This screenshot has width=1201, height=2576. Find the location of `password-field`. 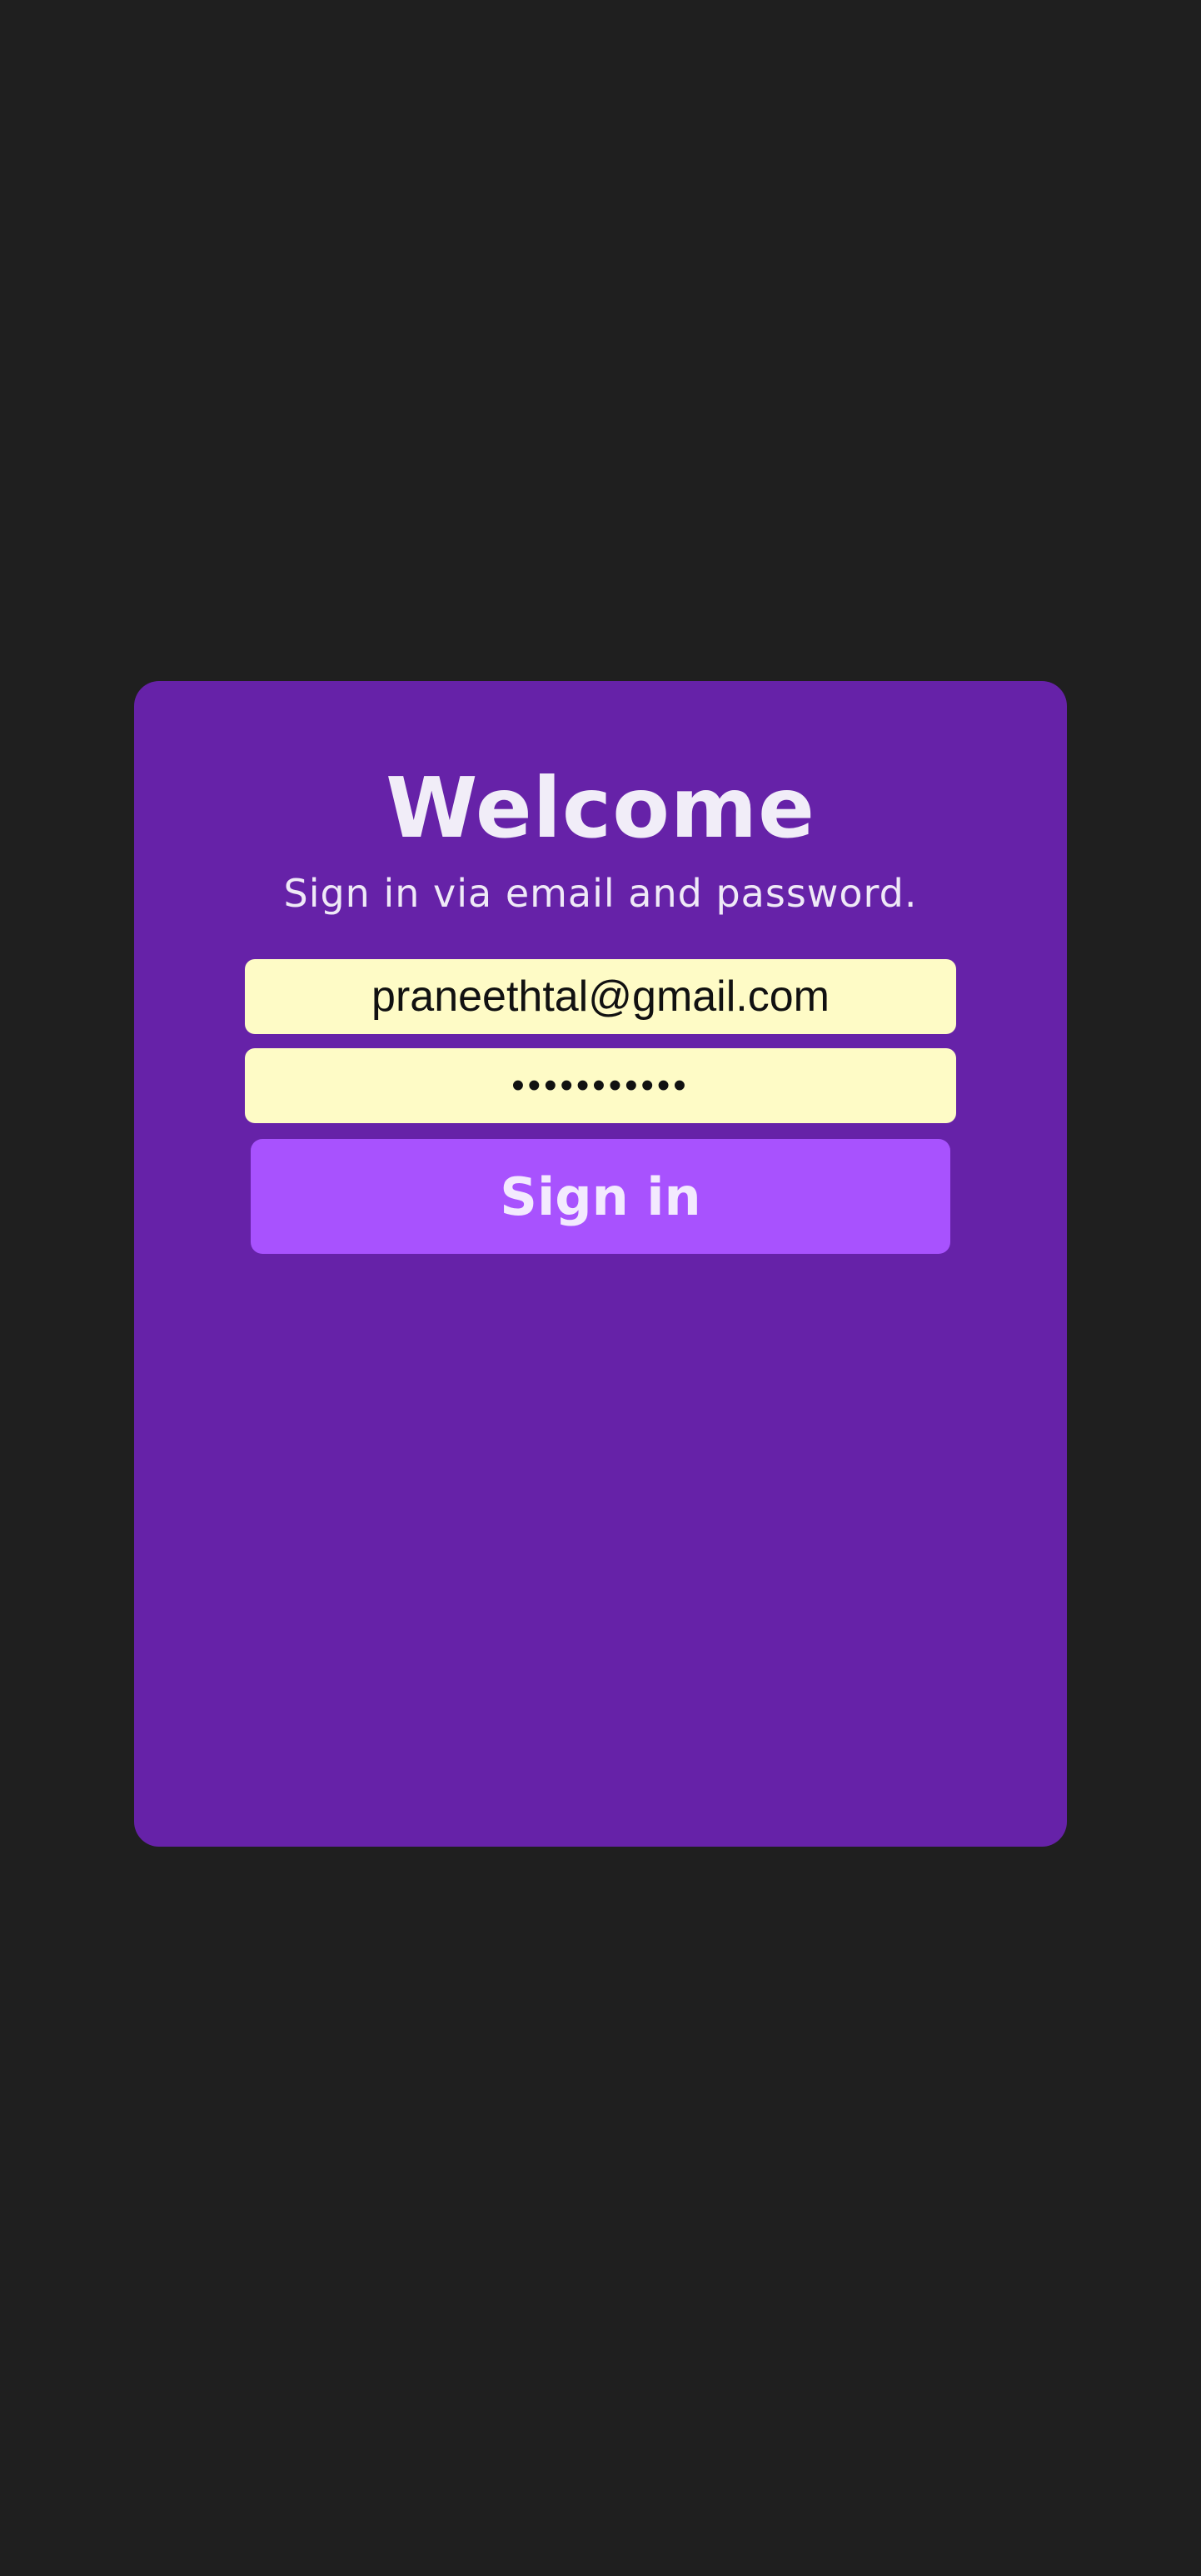

password-field is located at coordinates (600, 1085).